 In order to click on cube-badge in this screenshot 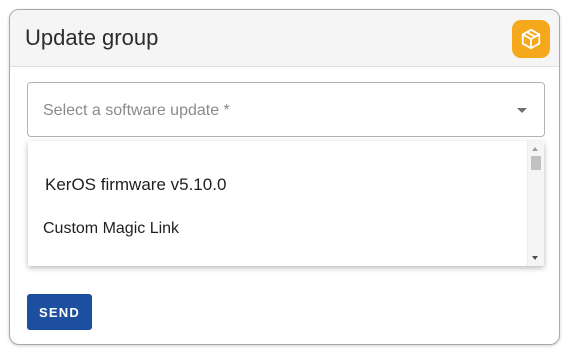, I will do `click(531, 39)`.